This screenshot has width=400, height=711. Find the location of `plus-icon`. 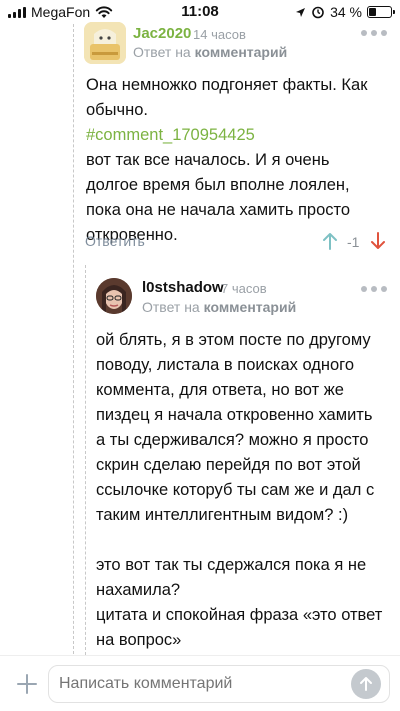

plus-icon is located at coordinates (27, 684).